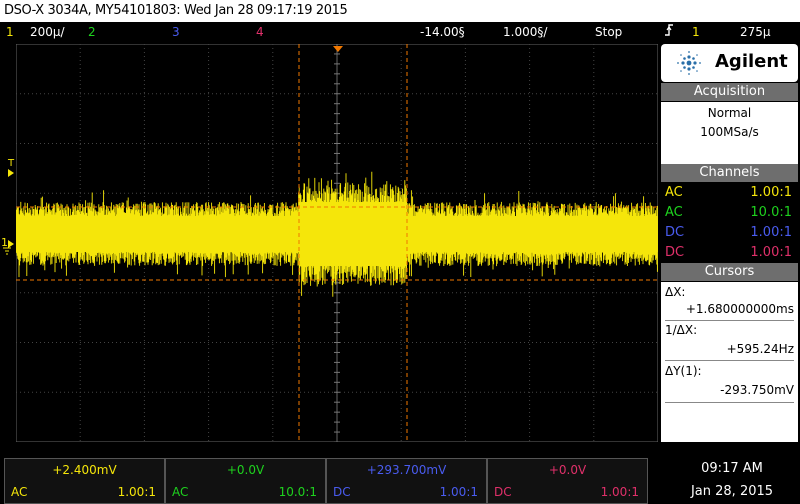 The height and width of the screenshot is (504, 800). I want to click on ch1-number: 1, so click(10, 32).